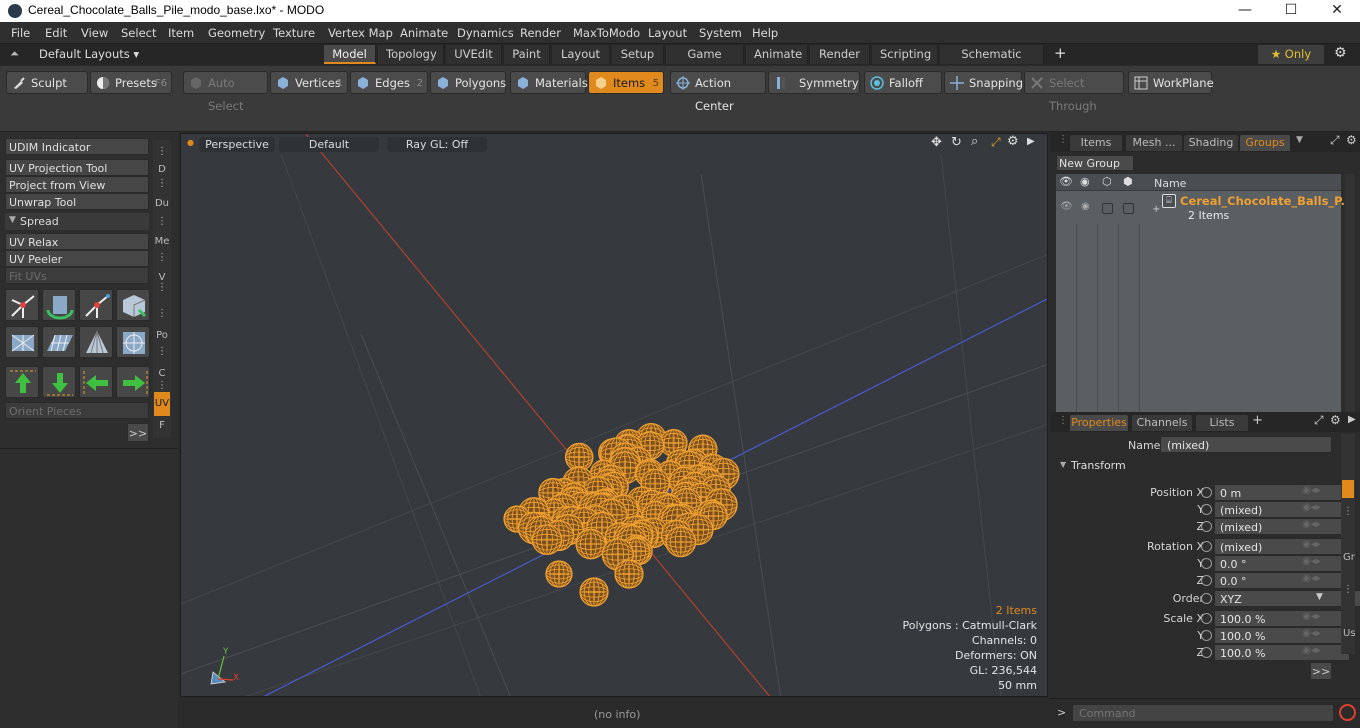  Describe the element at coordinates (1340, 53) in the screenshot. I see `gear-icon: ⚙` at that location.